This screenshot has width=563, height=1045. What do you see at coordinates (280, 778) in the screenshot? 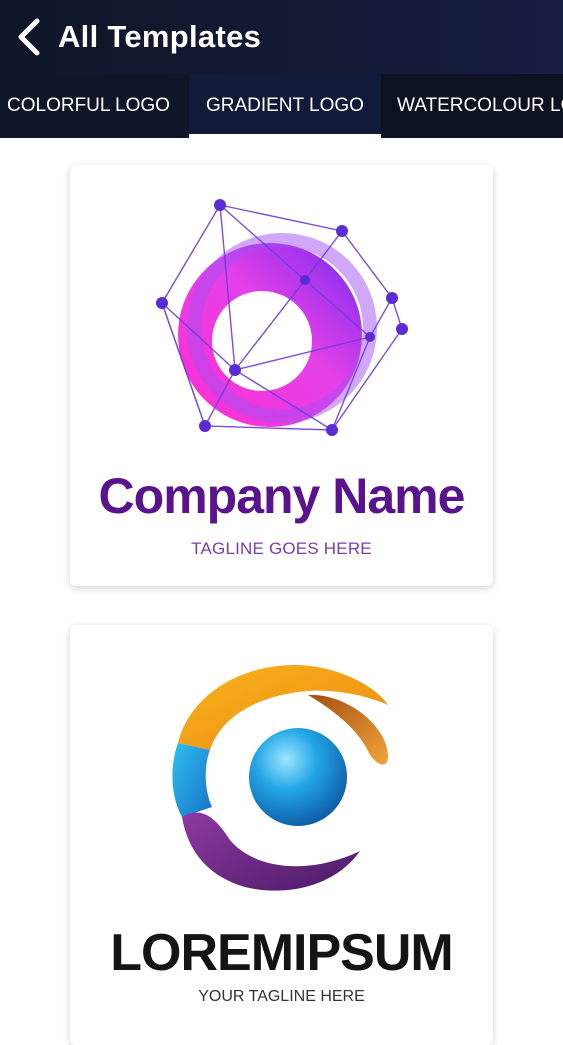
I see `globe-swirl-logo` at bounding box center [280, 778].